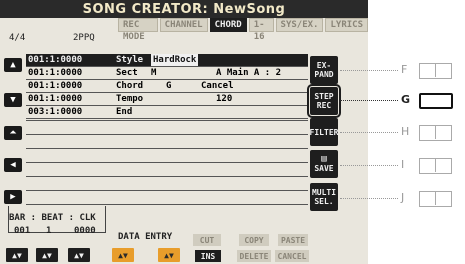 The height and width of the screenshot is (264, 465). Describe the element at coordinates (154, 73) in the screenshot. I see `event-value: M` at that location.